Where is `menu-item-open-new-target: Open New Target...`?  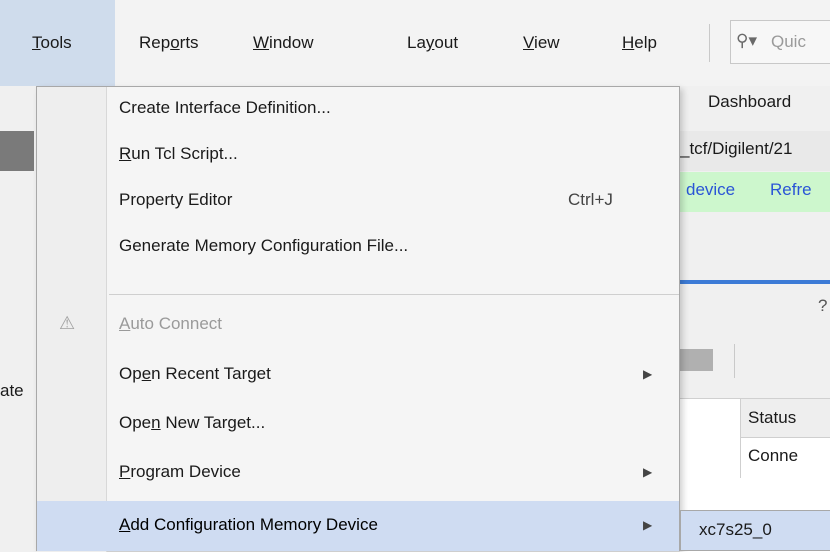 menu-item-open-new-target: Open New Target... is located at coordinates (358, 424).